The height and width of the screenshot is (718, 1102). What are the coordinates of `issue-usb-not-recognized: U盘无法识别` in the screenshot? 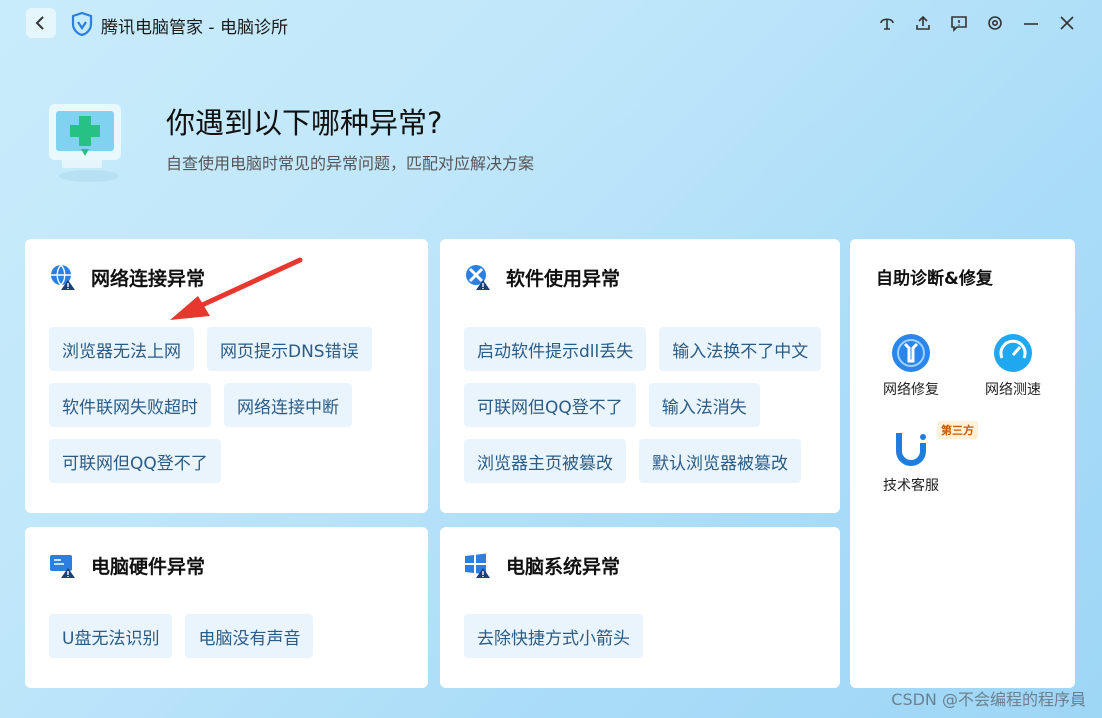 It's located at (111, 636).